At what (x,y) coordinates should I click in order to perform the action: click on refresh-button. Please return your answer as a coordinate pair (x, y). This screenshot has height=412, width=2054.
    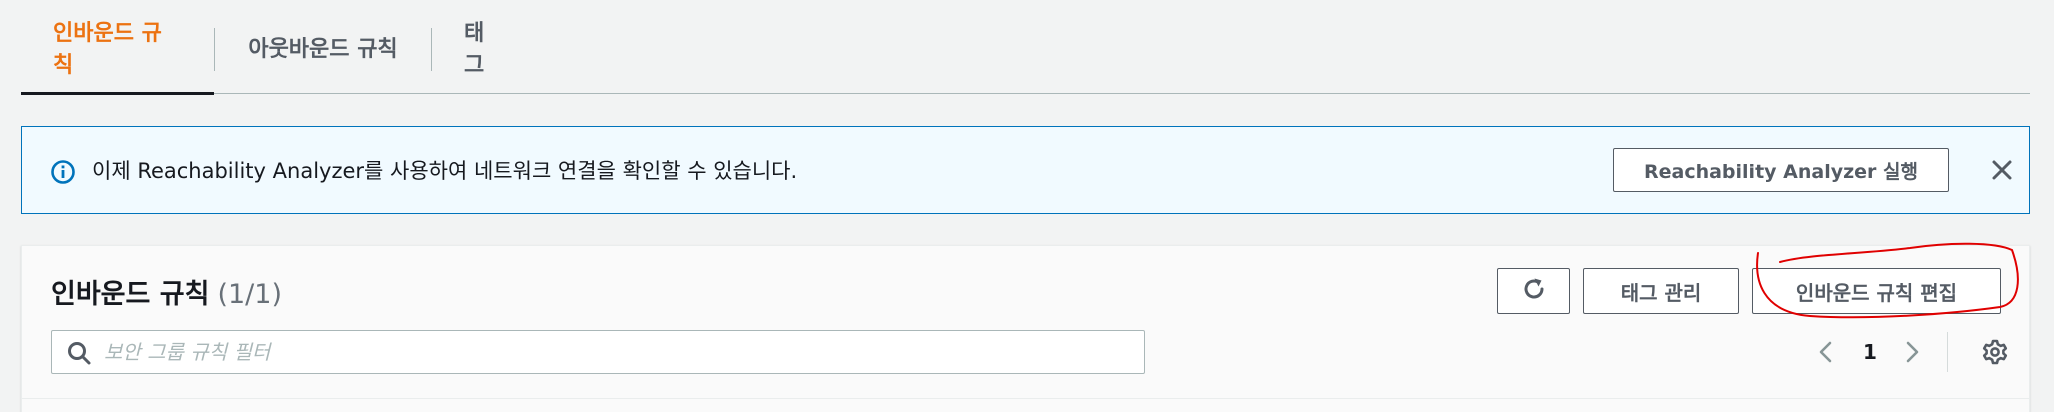
    Looking at the image, I should click on (1533, 291).